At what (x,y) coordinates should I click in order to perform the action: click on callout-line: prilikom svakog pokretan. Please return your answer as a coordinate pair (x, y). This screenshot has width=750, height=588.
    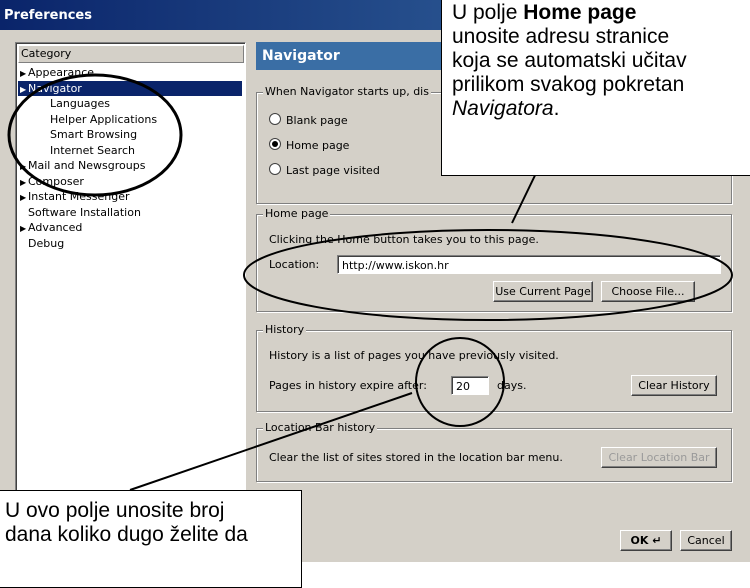
    Looking at the image, I should click on (568, 84).